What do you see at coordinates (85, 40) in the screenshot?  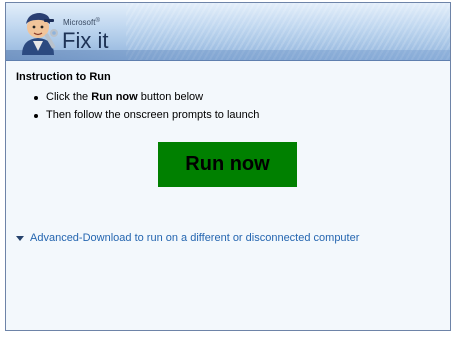 I see `brand-fixit-logo: Fix it` at bounding box center [85, 40].